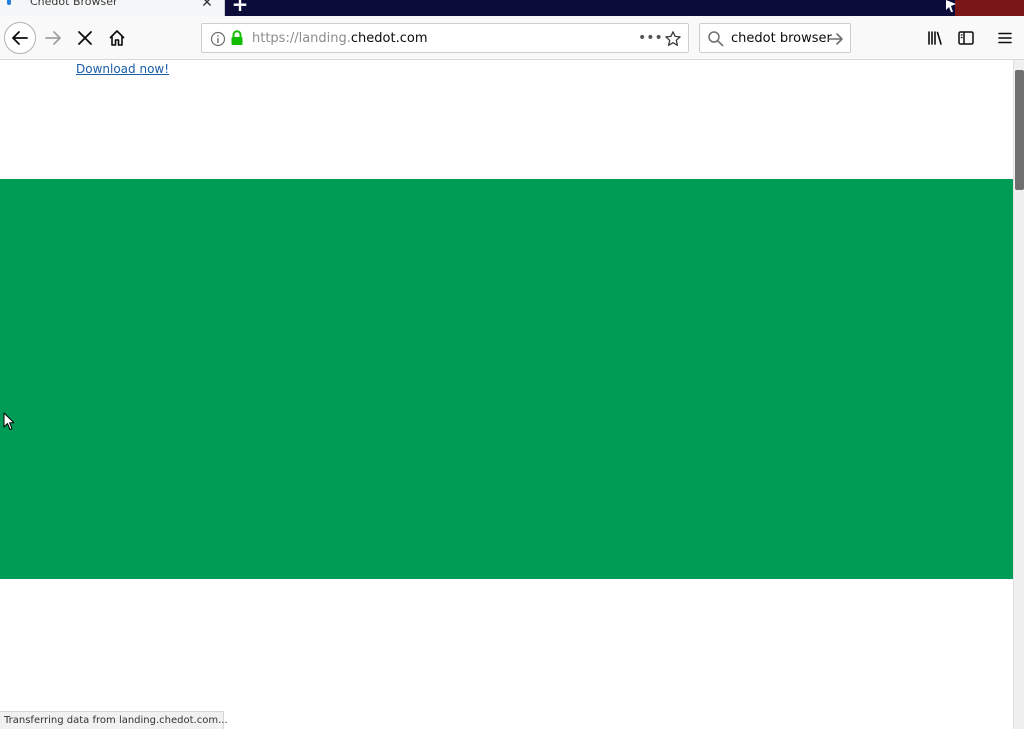 This screenshot has width=1024, height=729. I want to click on vertical-scrollbar, so click(1018, 394).